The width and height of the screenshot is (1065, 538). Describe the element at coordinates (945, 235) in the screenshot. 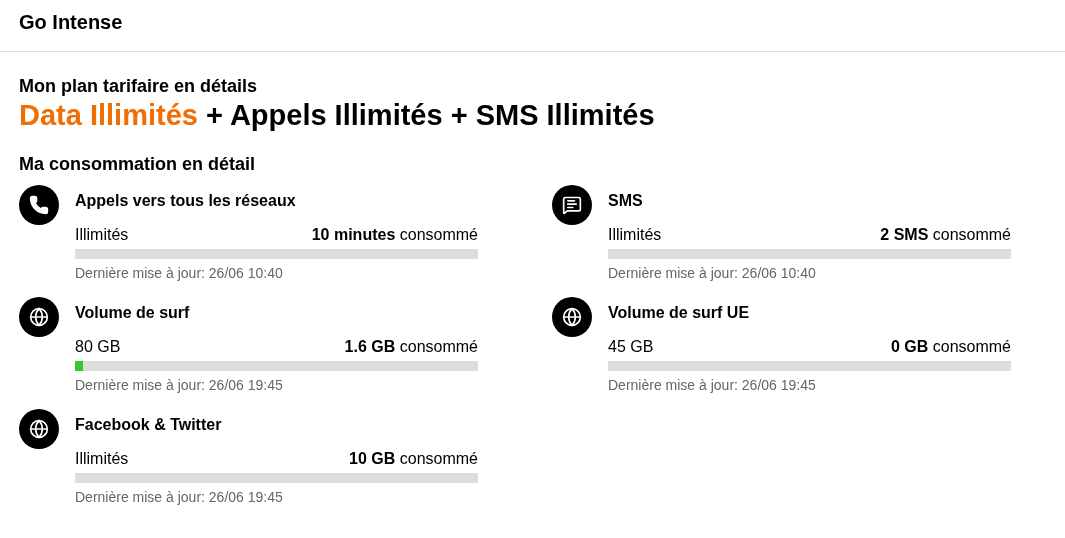

I see `usage-consumed: 2 SMS consommé` at that location.